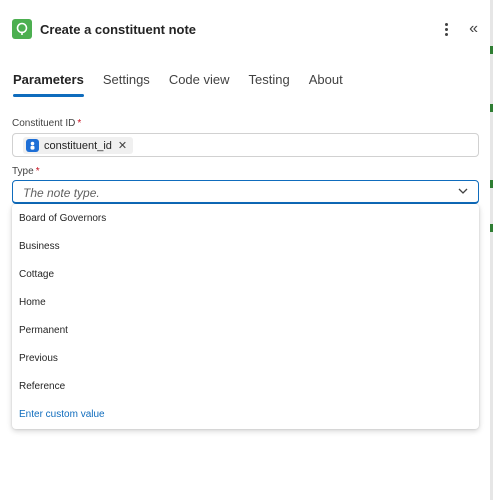 The height and width of the screenshot is (500, 493). Describe the element at coordinates (122, 145) in the screenshot. I see `remove-token-icon: ✕` at that location.